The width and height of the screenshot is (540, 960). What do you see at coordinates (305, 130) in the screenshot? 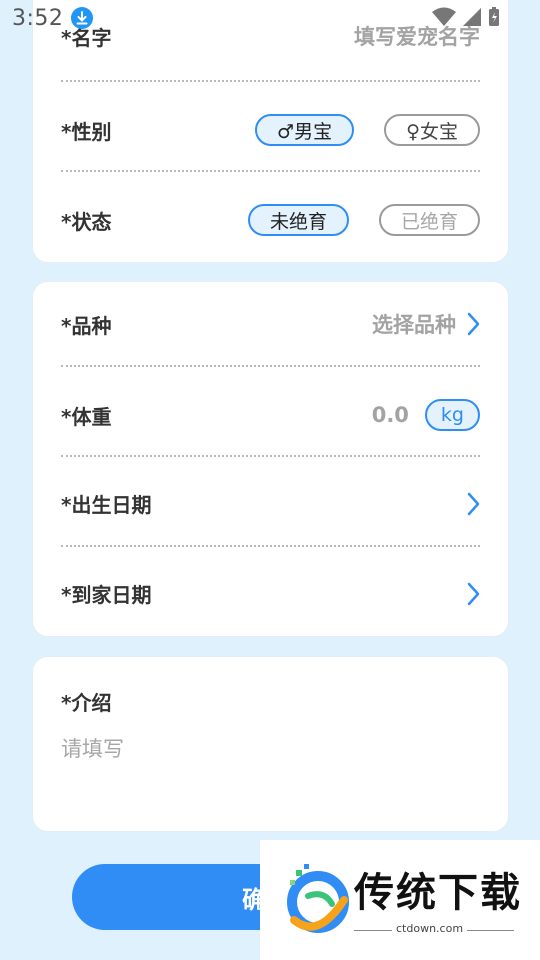
I see `gender-male-option: ♂男宝` at bounding box center [305, 130].